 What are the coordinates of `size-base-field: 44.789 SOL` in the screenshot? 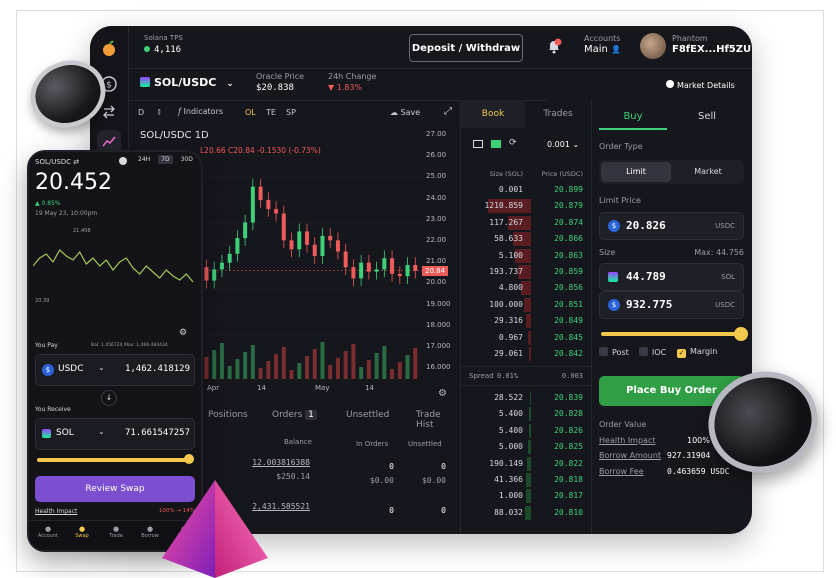 It's located at (671, 277).